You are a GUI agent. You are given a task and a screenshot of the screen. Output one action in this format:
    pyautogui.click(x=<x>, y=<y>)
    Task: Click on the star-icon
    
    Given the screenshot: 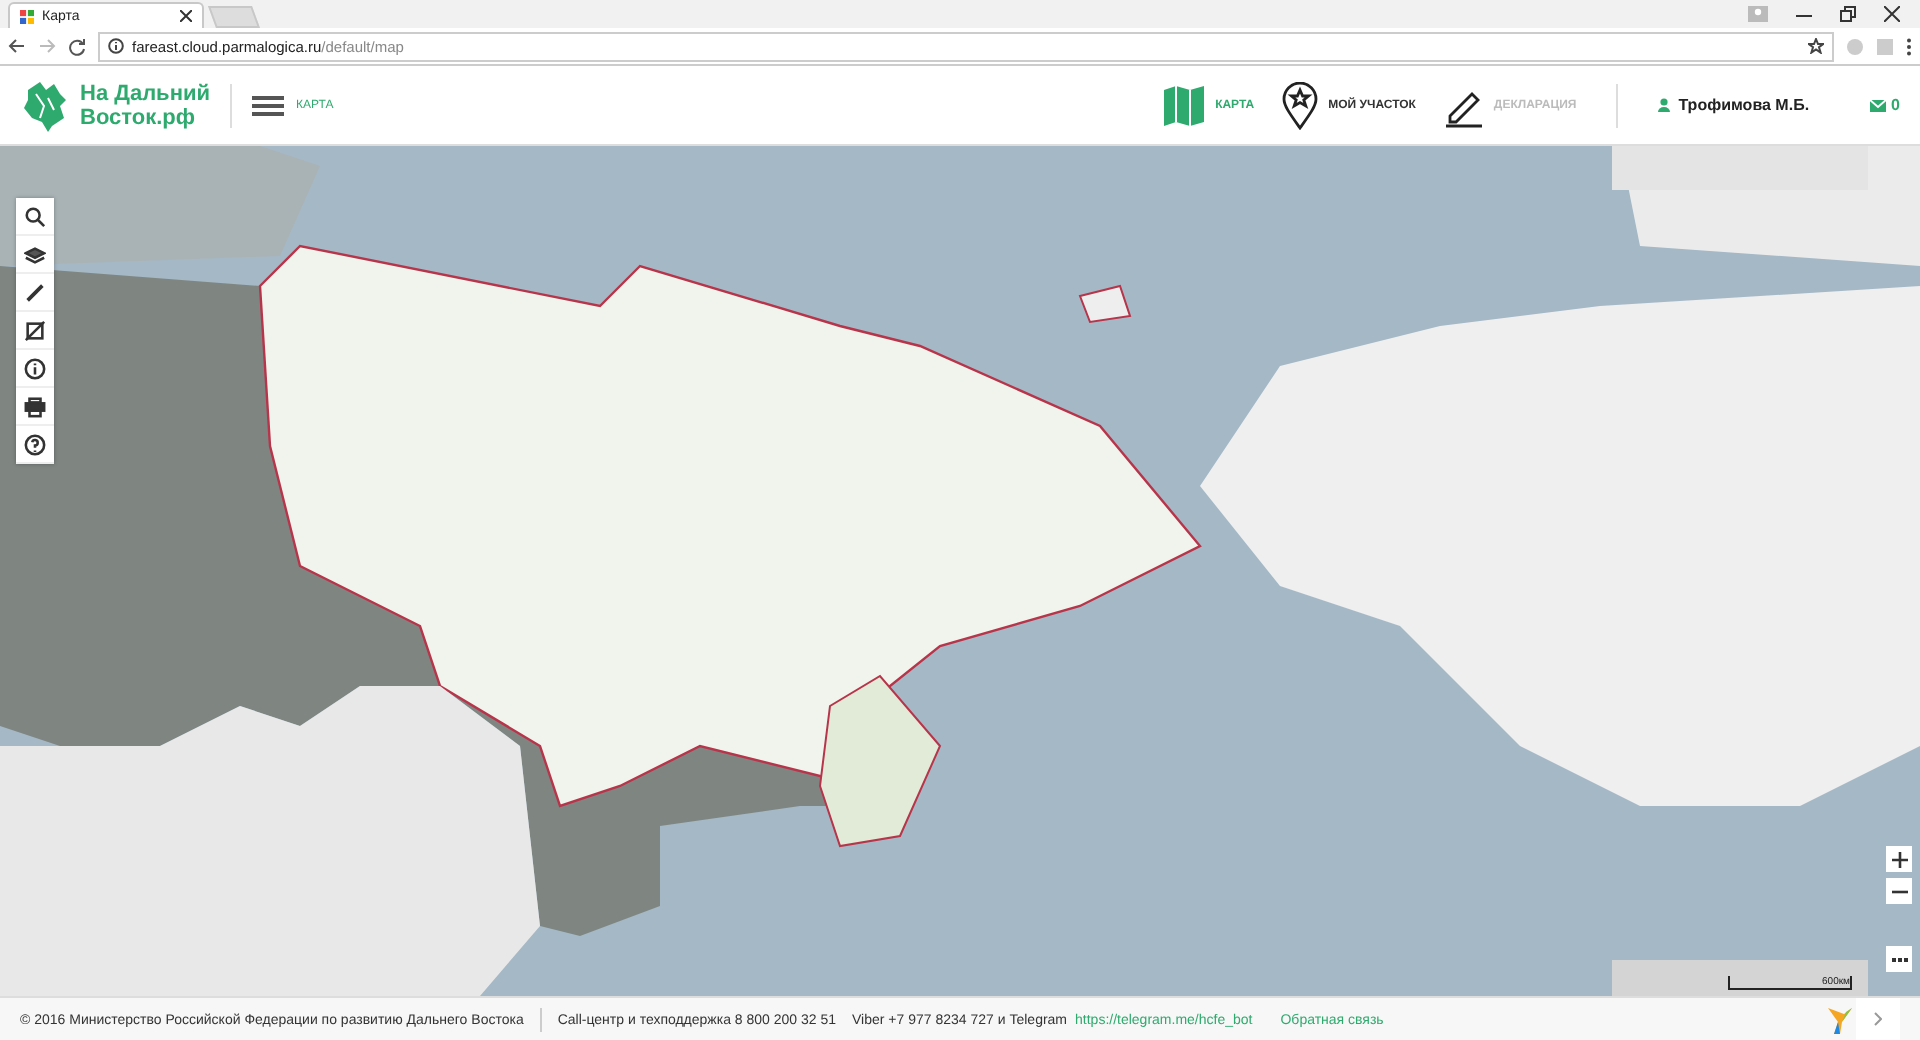 What is the action you would take?
    pyautogui.click(x=1816, y=46)
    